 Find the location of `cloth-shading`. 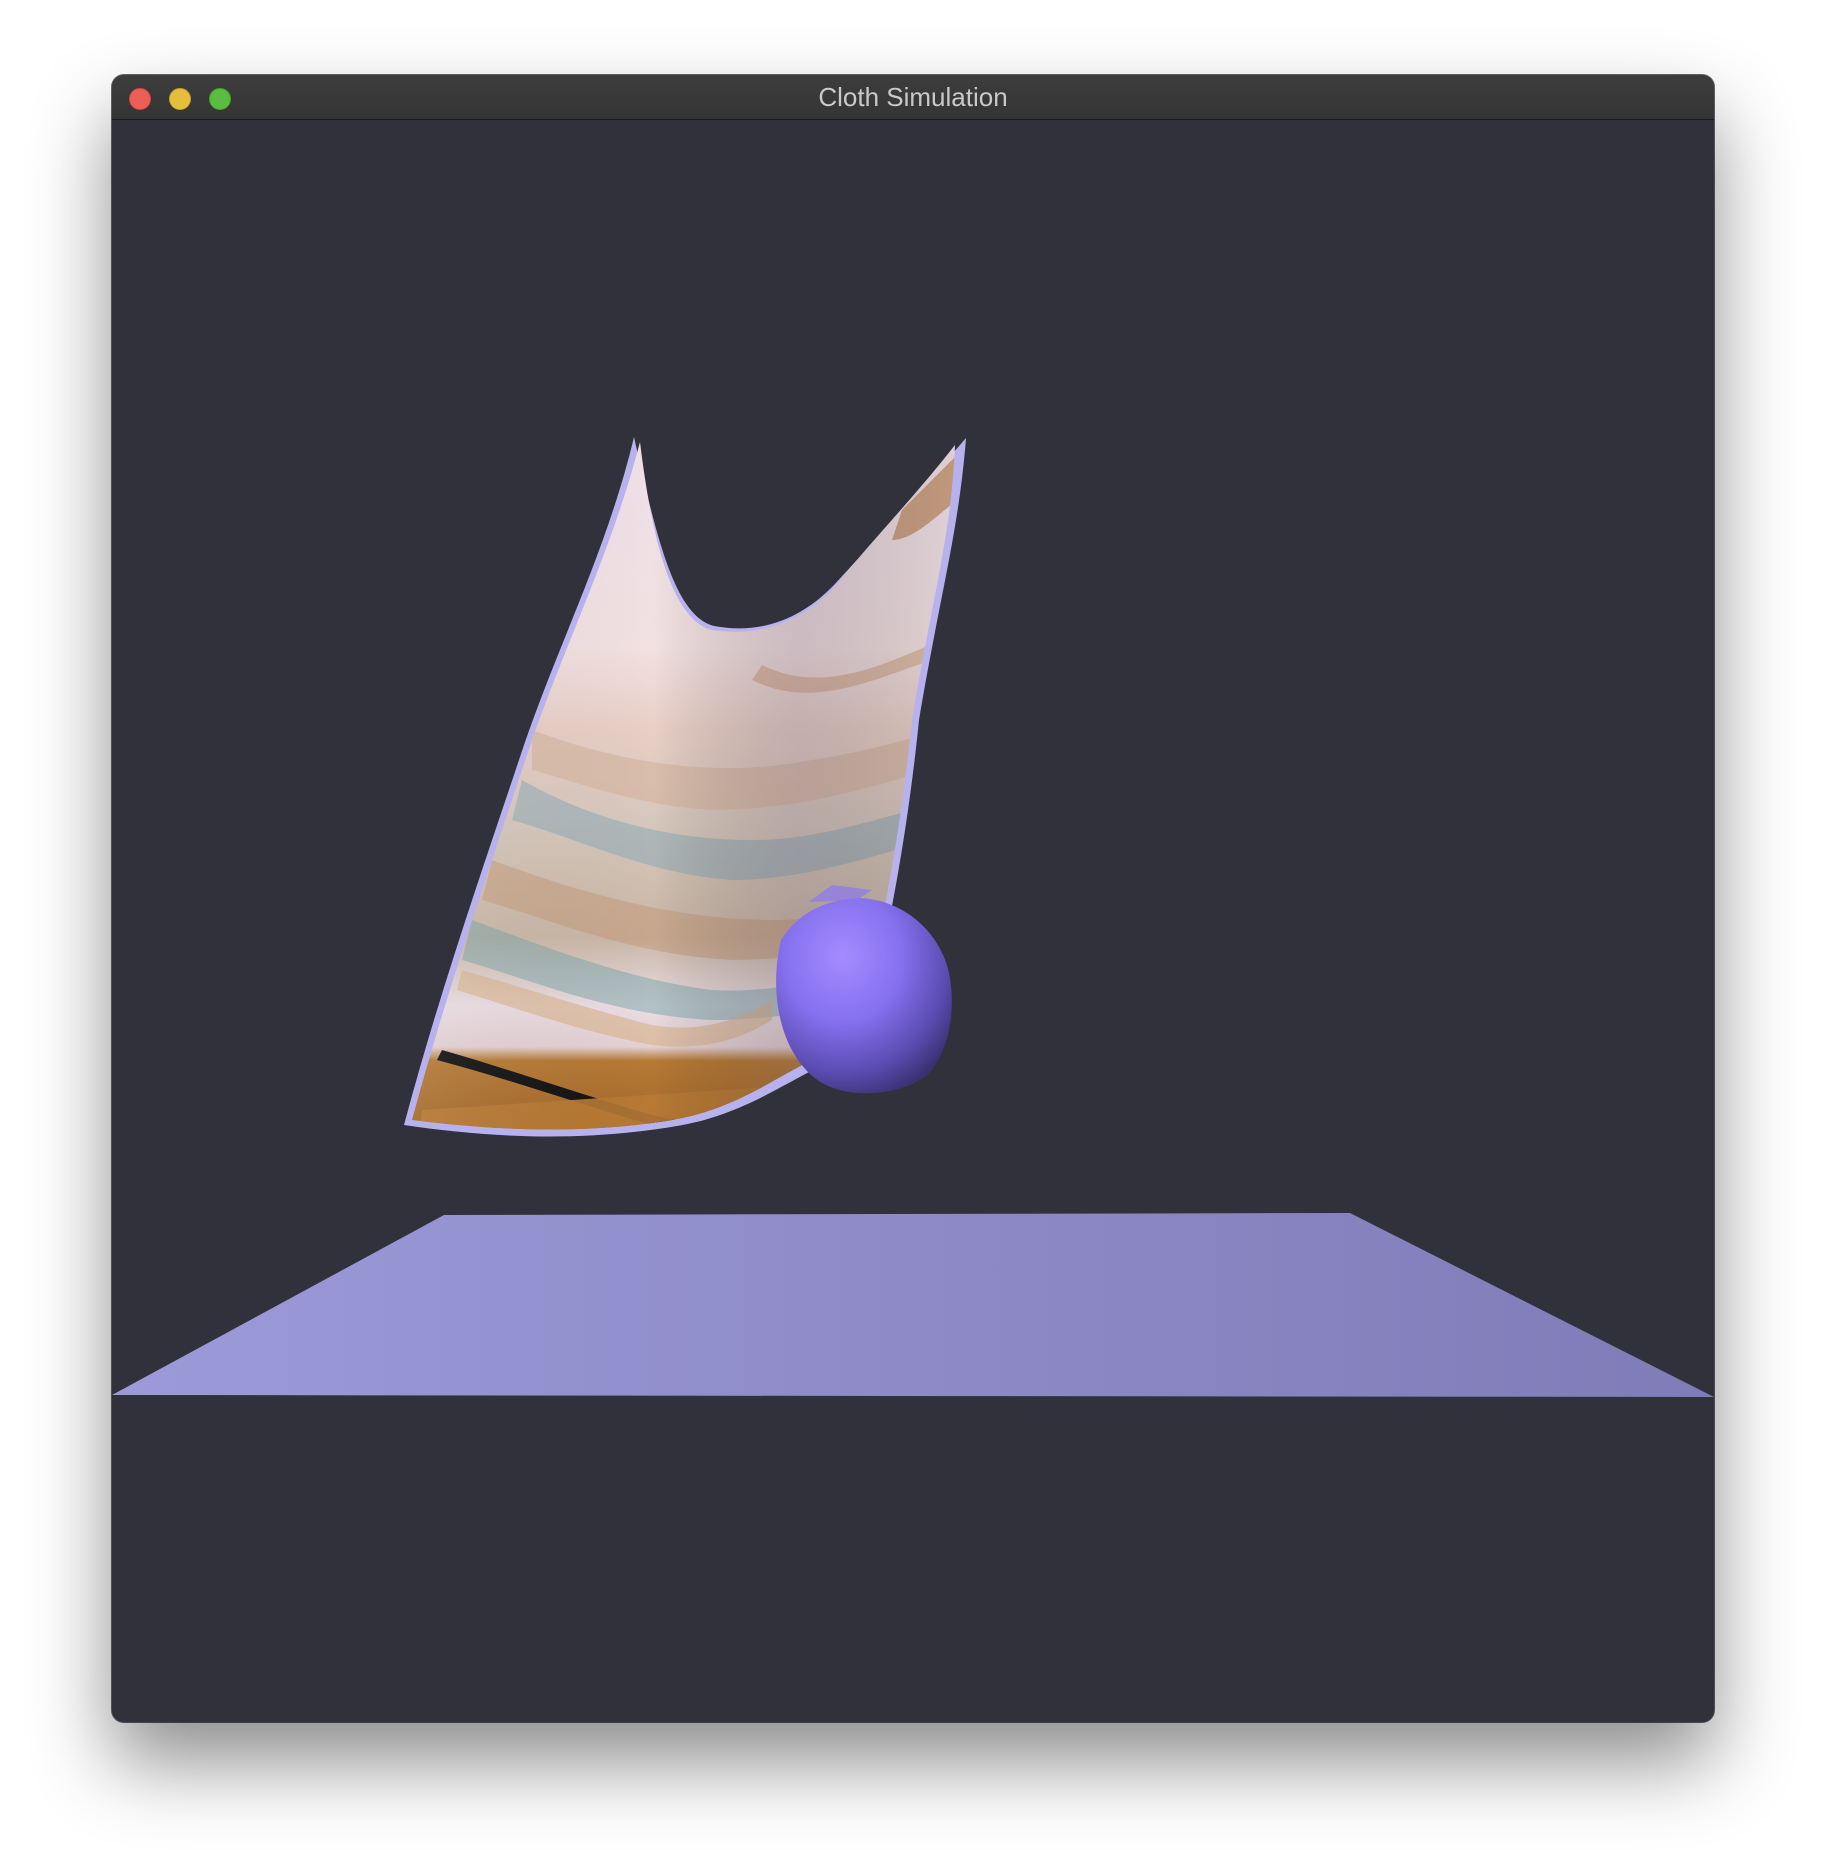

cloth-shading is located at coordinates (683, 786).